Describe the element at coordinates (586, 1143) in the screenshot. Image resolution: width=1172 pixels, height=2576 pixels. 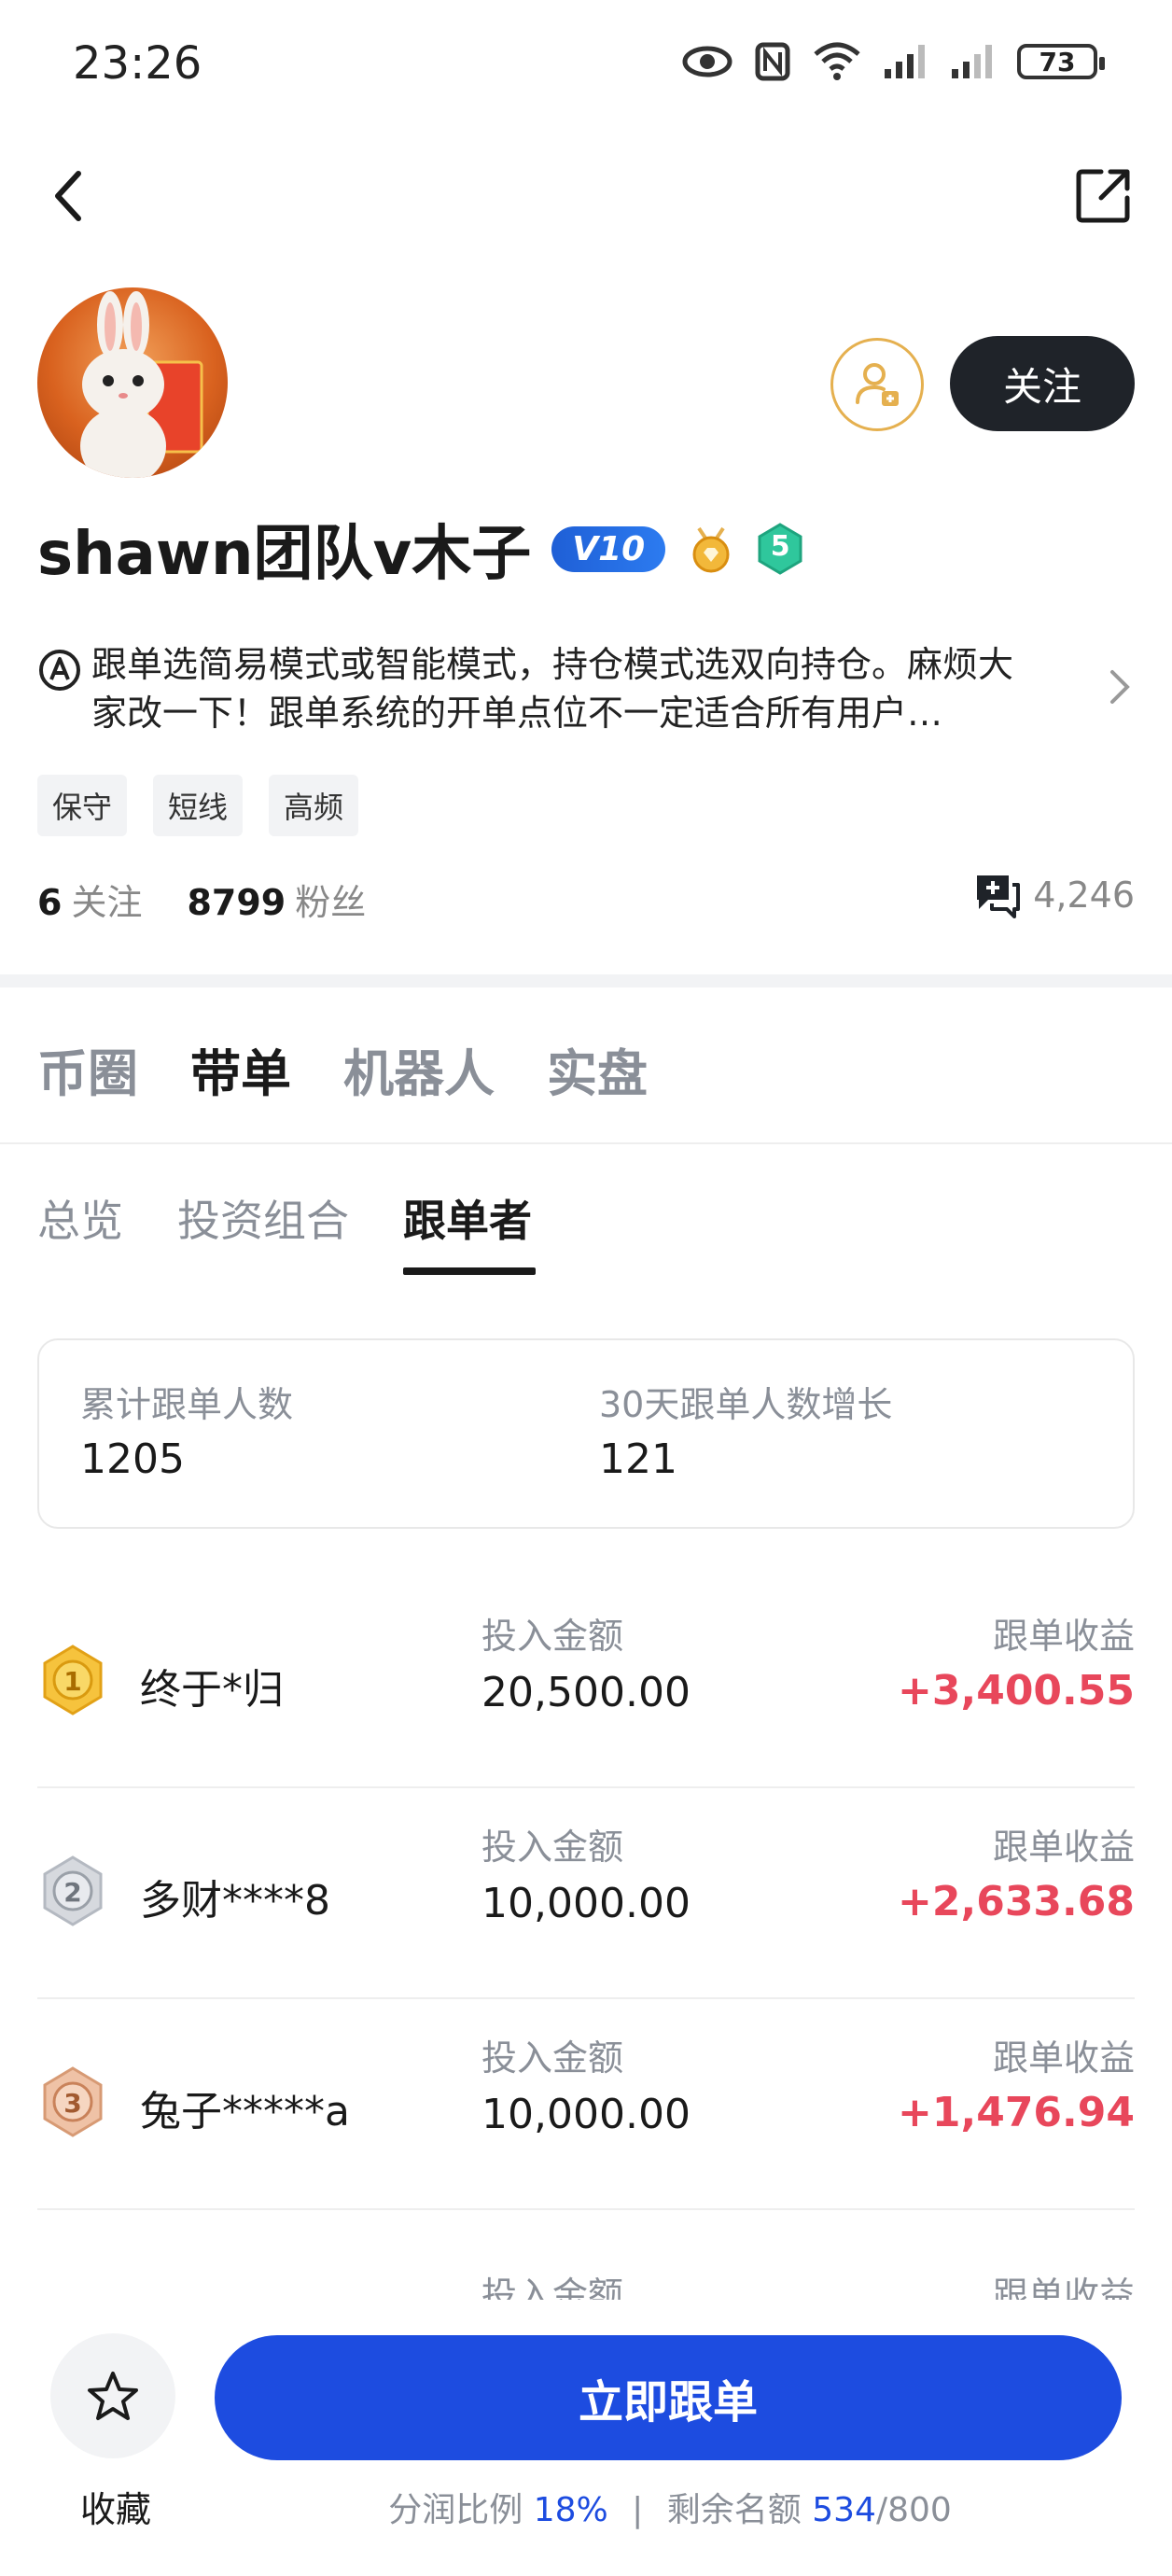
I see `tabs-divider` at that location.